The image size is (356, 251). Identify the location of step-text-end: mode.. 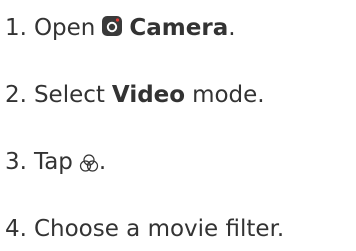
(228, 95).